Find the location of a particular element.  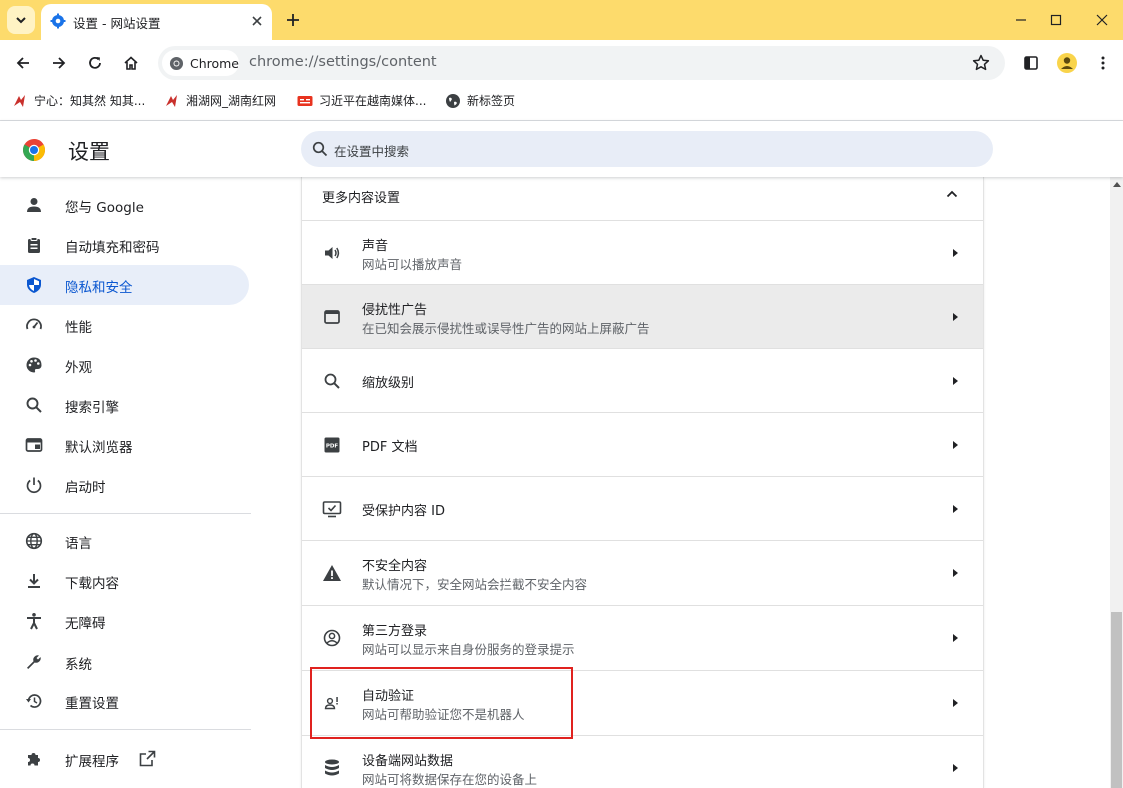

sidebar-item-accessibility: 无障碍 is located at coordinates (124, 621).